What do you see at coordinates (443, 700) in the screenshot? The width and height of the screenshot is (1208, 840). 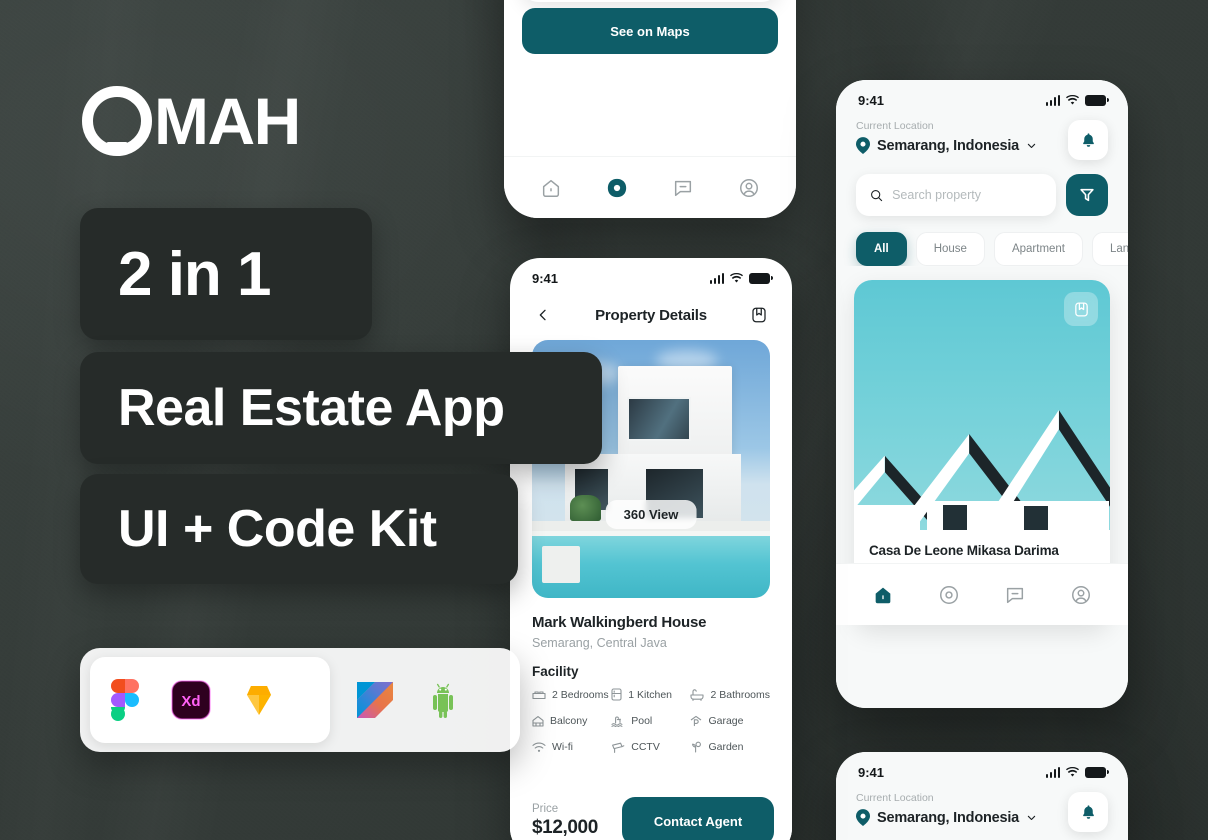 I see `android-icon` at bounding box center [443, 700].